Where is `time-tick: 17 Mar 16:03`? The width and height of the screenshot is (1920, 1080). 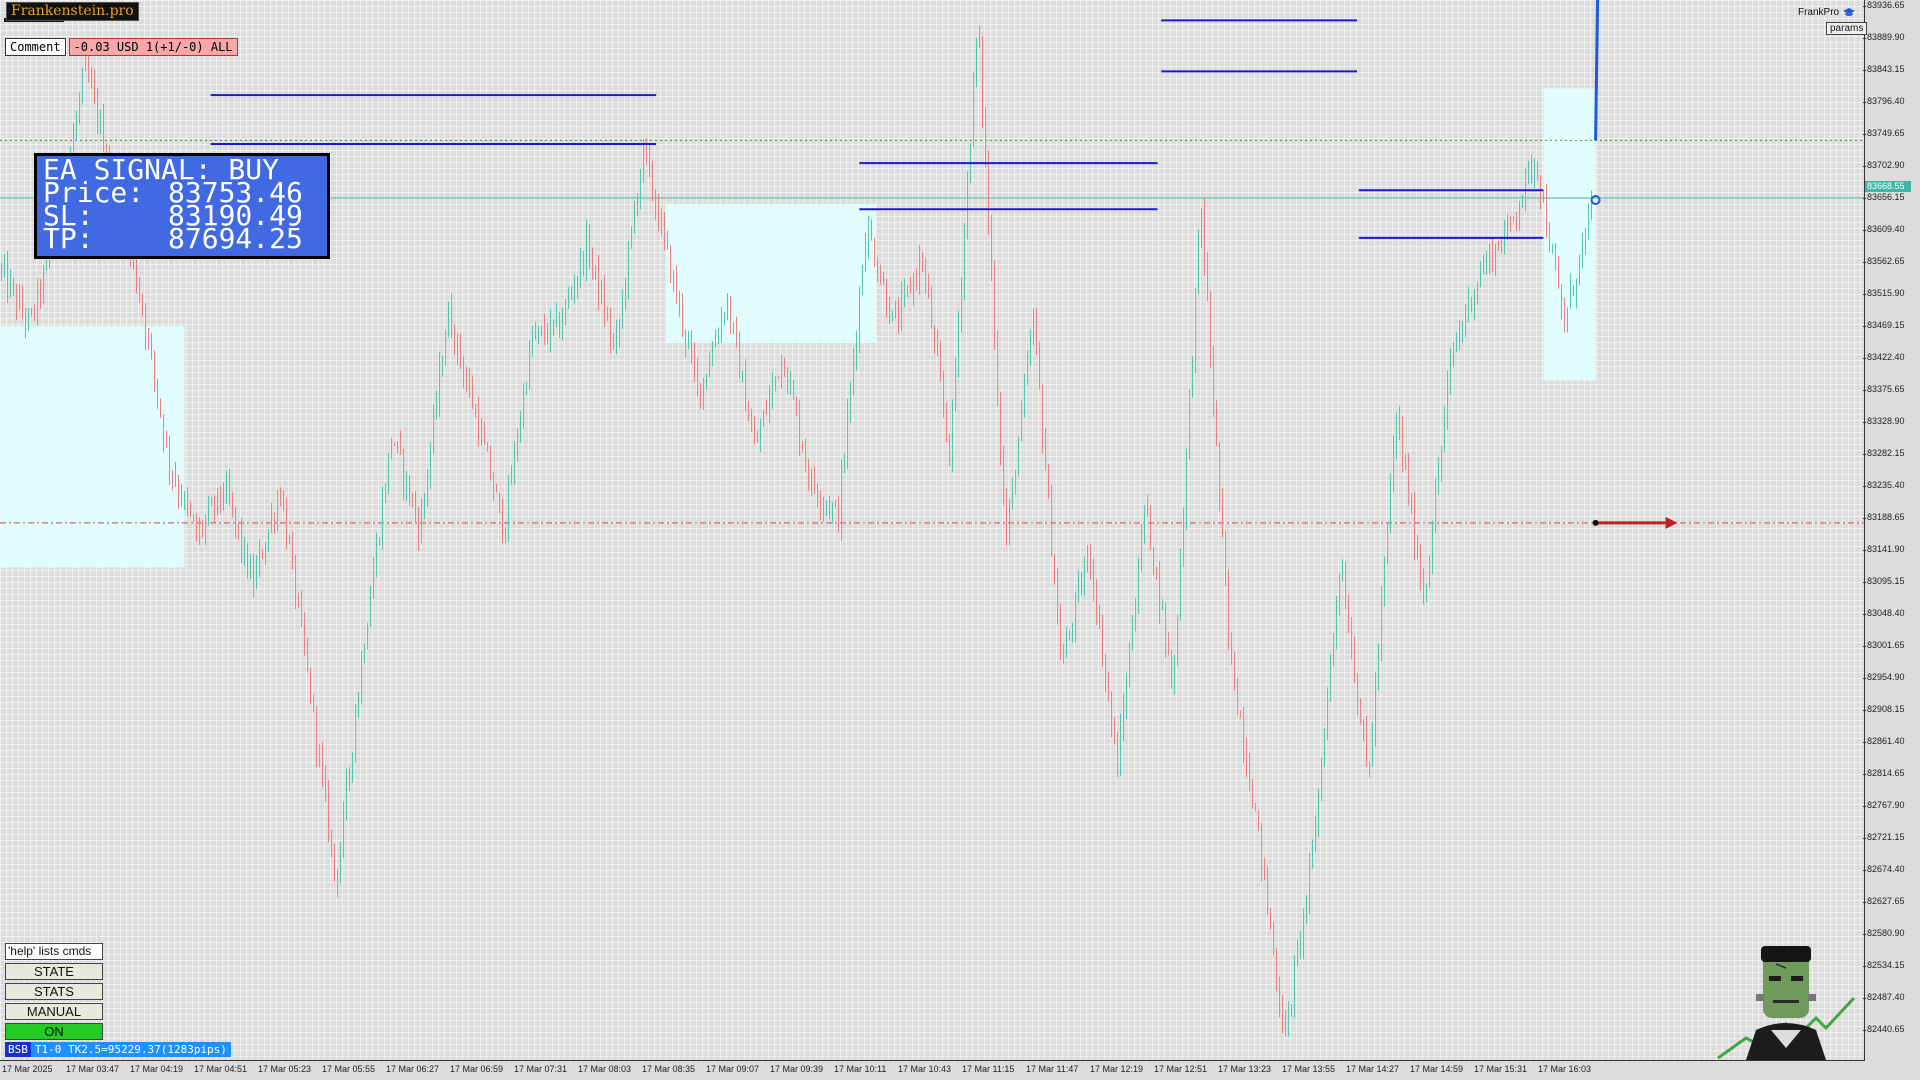 time-tick: 17 Mar 16:03 is located at coordinates (1565, 1069).